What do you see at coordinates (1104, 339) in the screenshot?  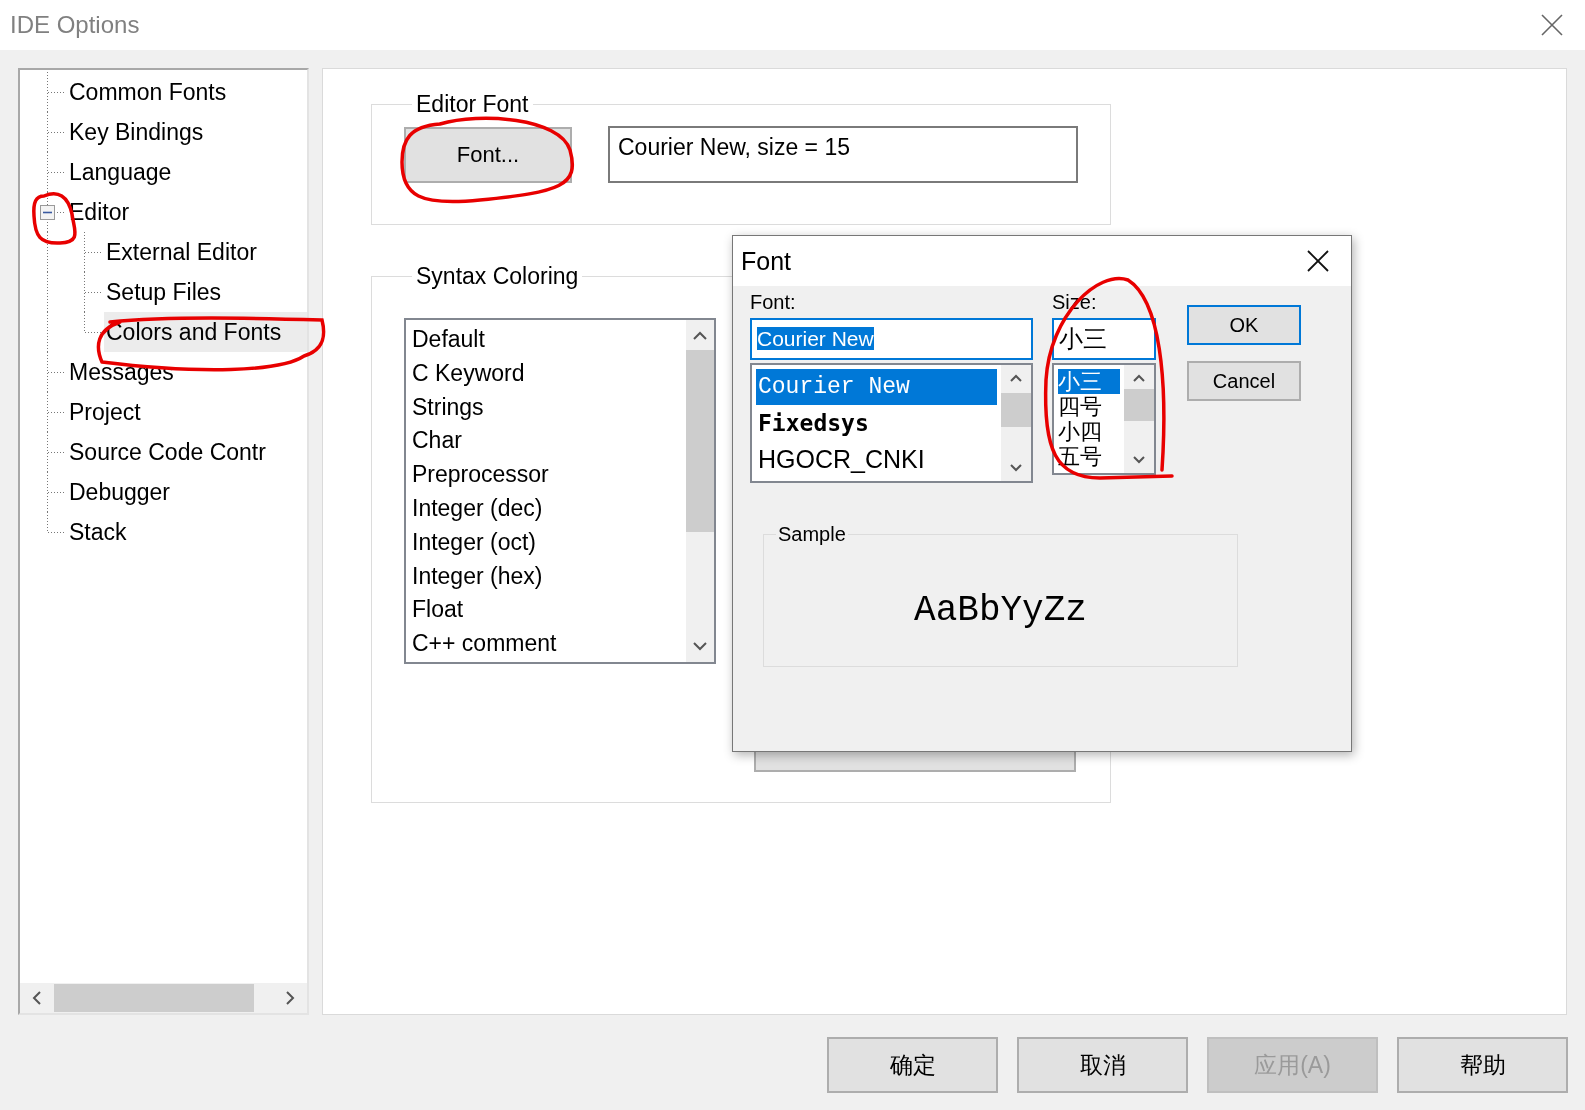 I see `size-field: 小三` at bounding box center [1104, 339].